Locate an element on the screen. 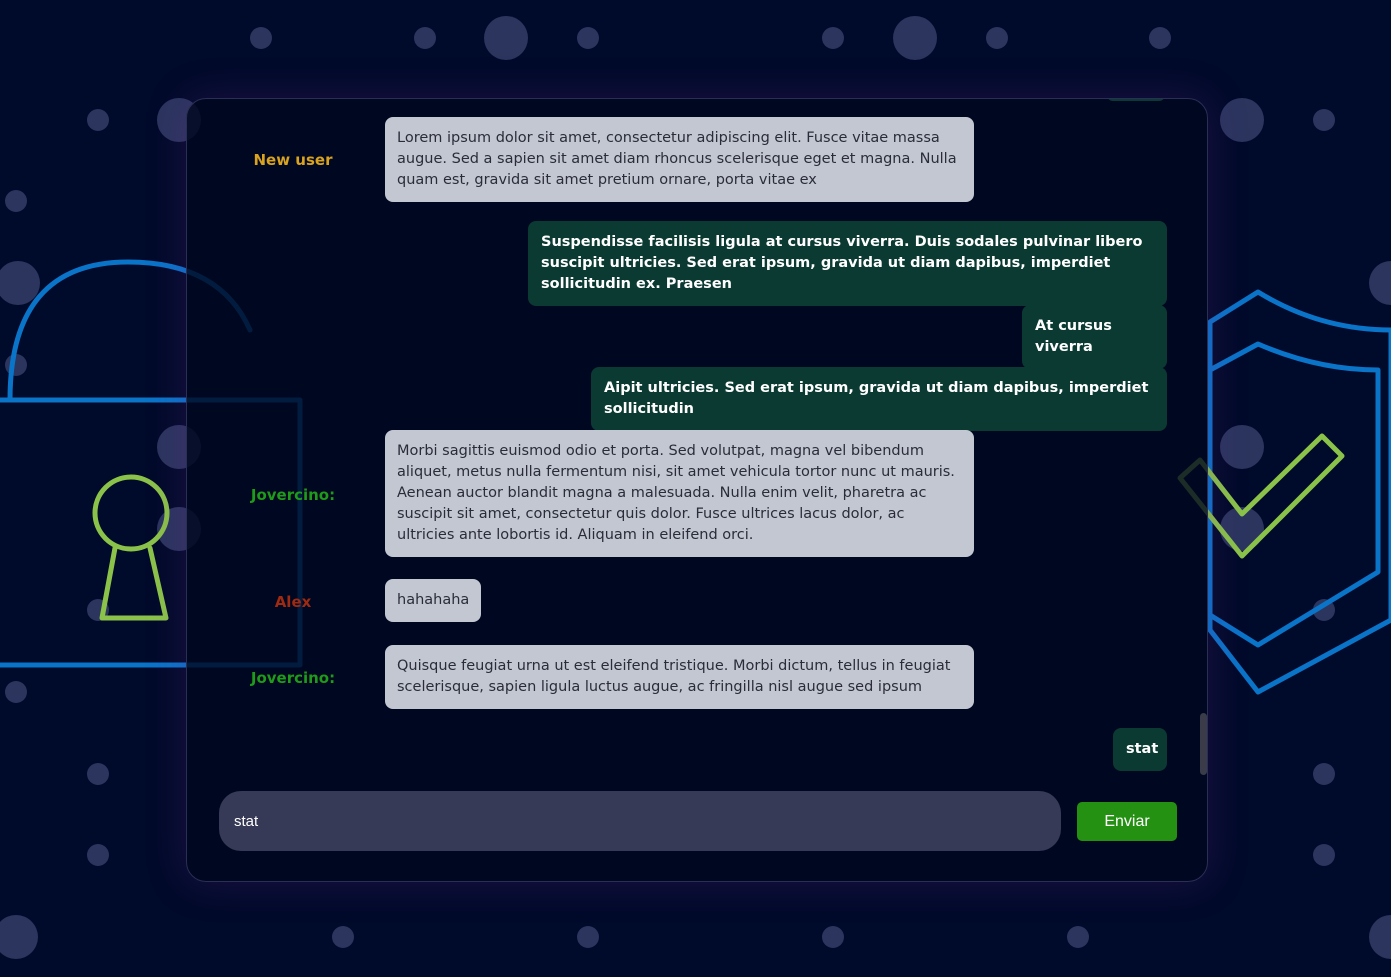  message-input: stat is located at coordinates (640, 821).